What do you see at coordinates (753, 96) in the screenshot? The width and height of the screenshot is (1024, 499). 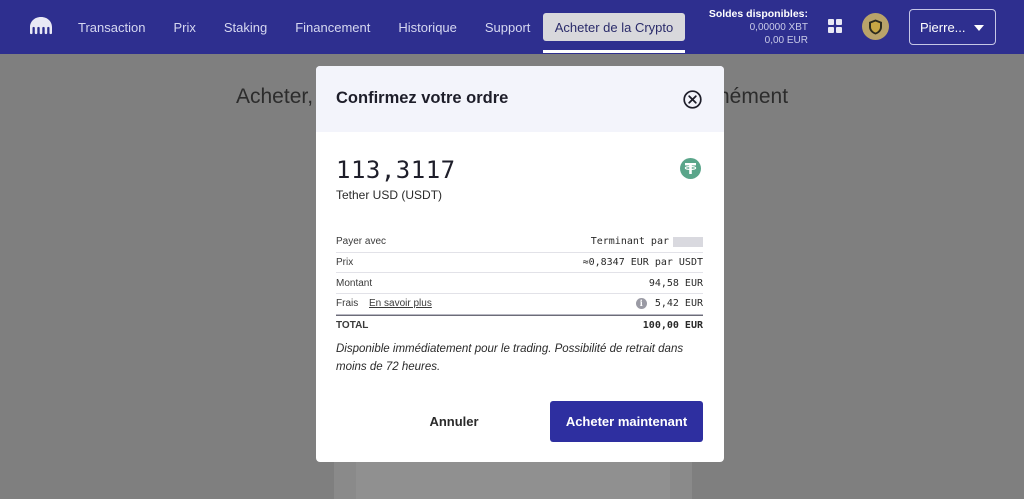 I see `page-heading-fragment-right: nément` at bounding box center [753, 96].